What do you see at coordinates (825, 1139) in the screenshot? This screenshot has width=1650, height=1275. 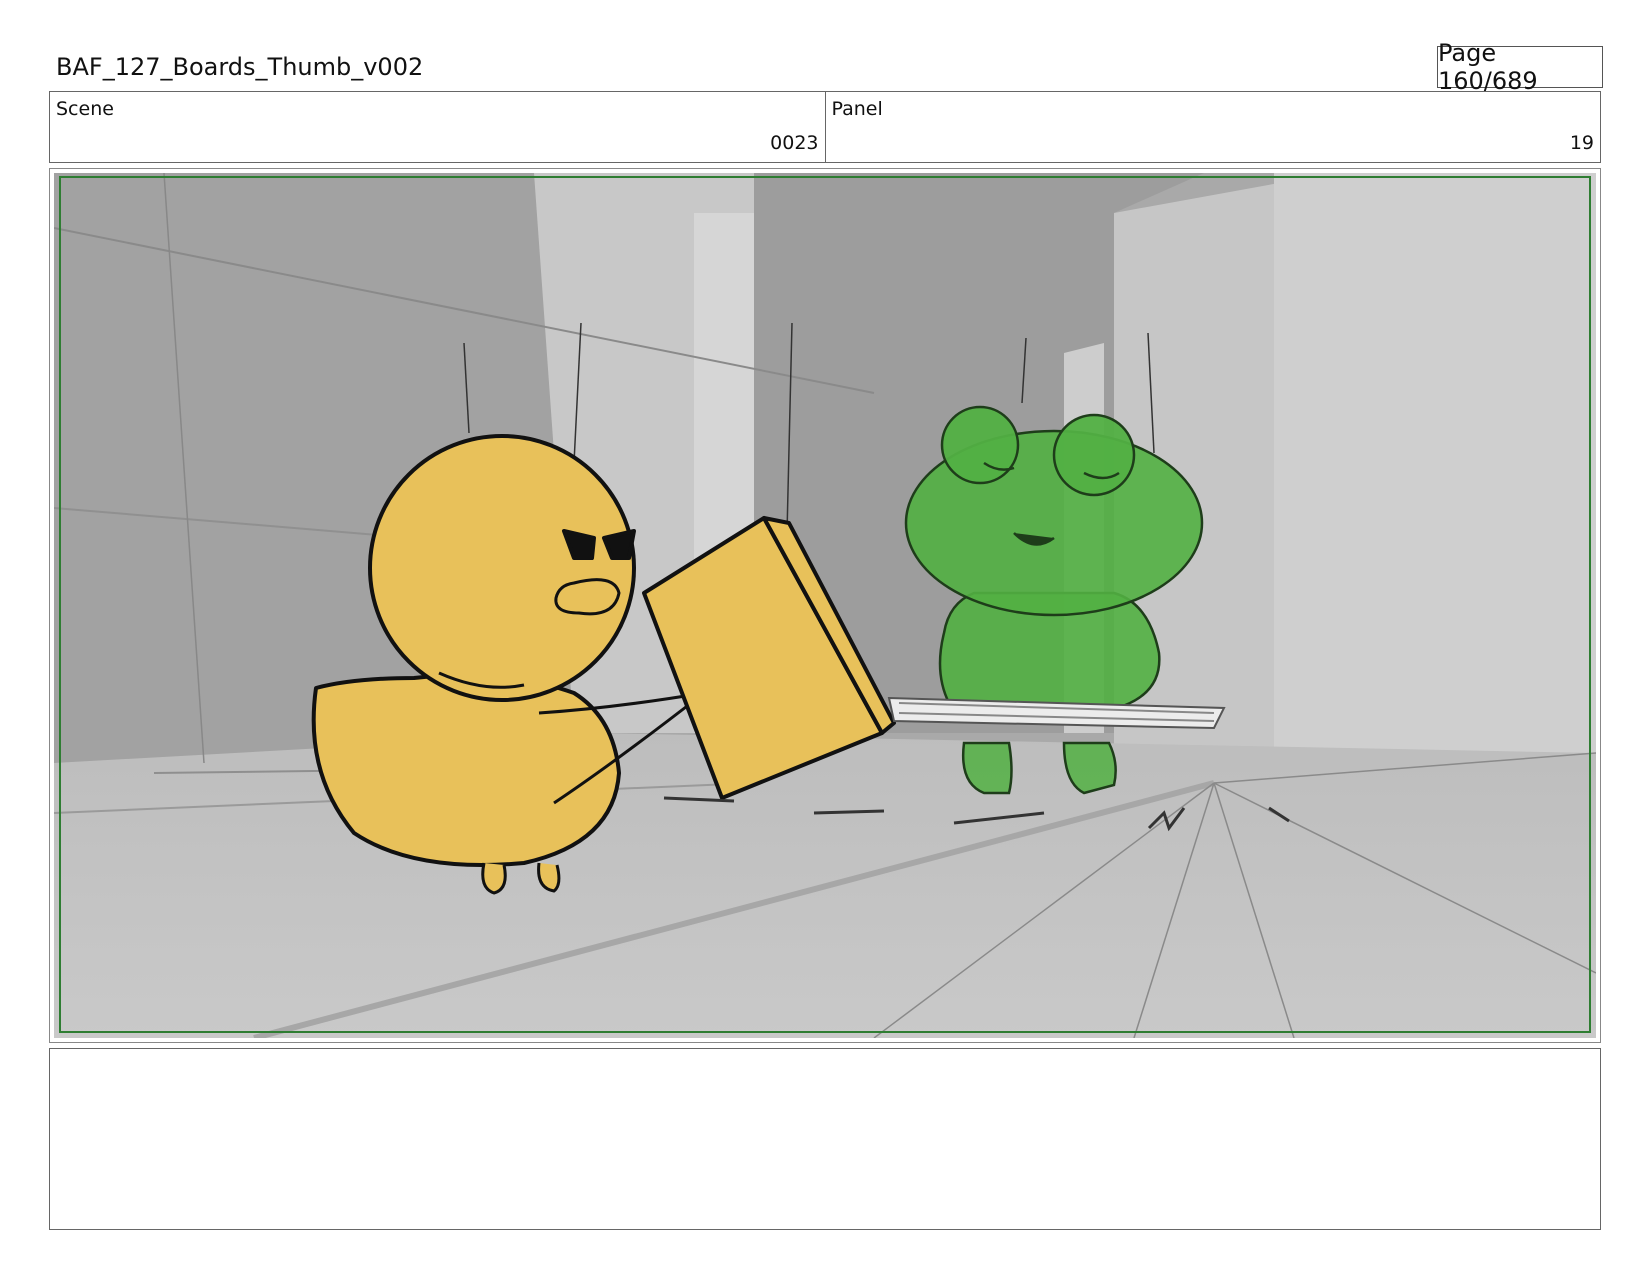 I see `notes-box` at bounding box center [825, 1139].